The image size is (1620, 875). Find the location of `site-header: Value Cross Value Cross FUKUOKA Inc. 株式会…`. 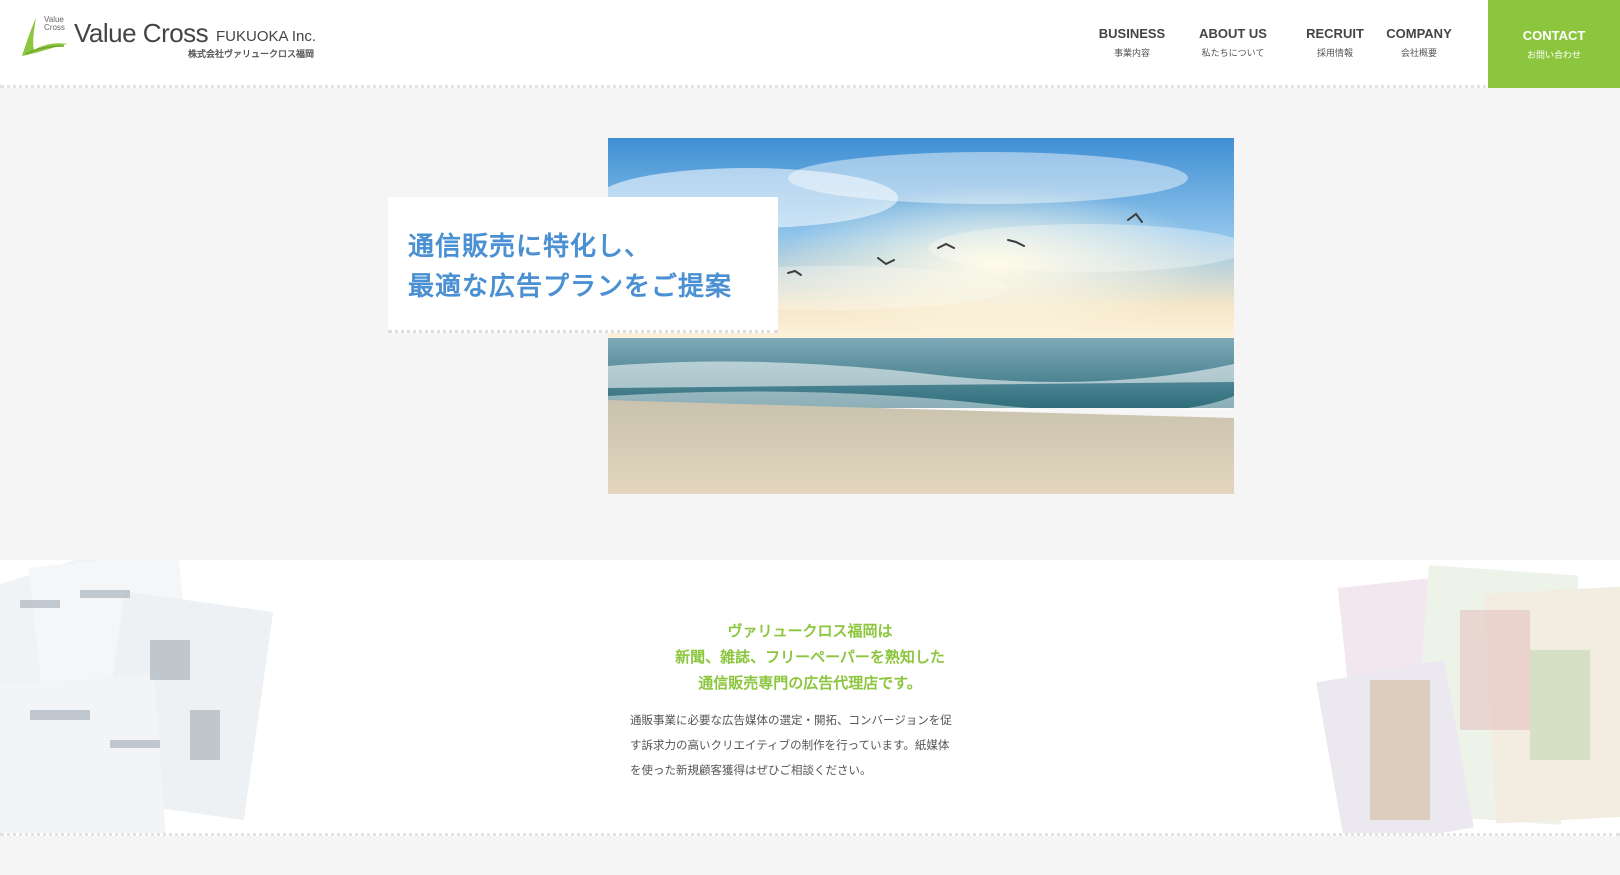

site-header: Value Cross Value Cross FUKUOKA Inc. 株式会… is located at coordinates (810, 44).